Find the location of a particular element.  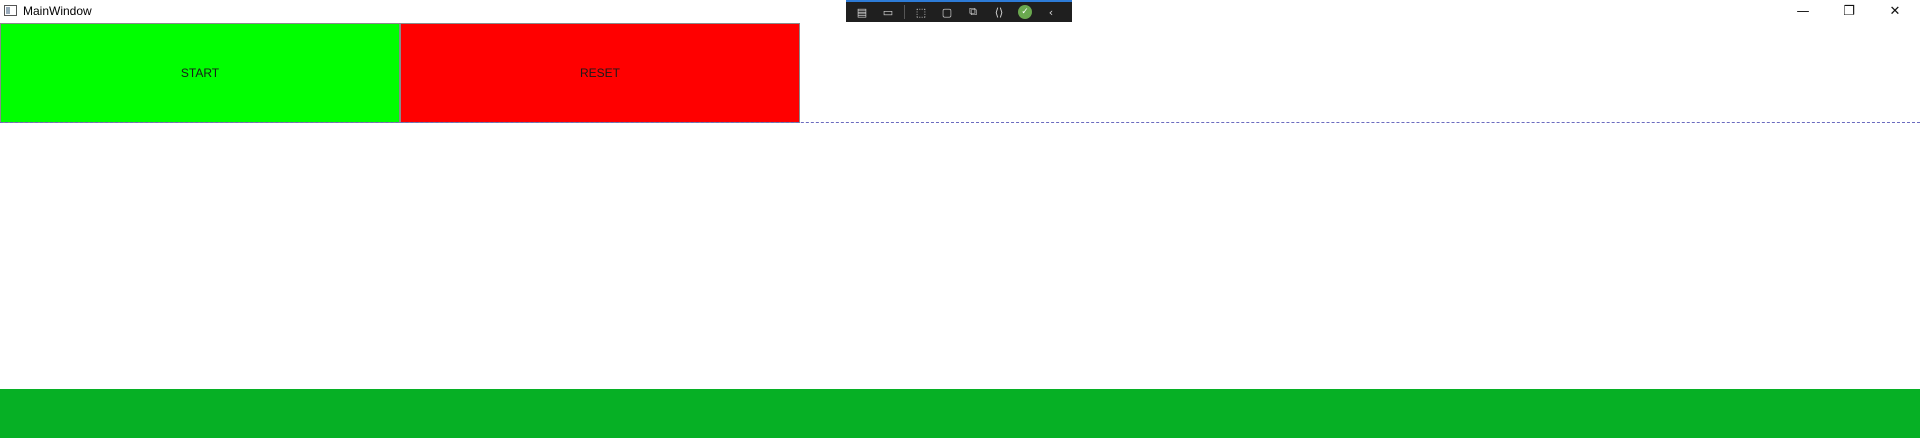

check-icon: ✓ is located at coordinates (1025, 12).